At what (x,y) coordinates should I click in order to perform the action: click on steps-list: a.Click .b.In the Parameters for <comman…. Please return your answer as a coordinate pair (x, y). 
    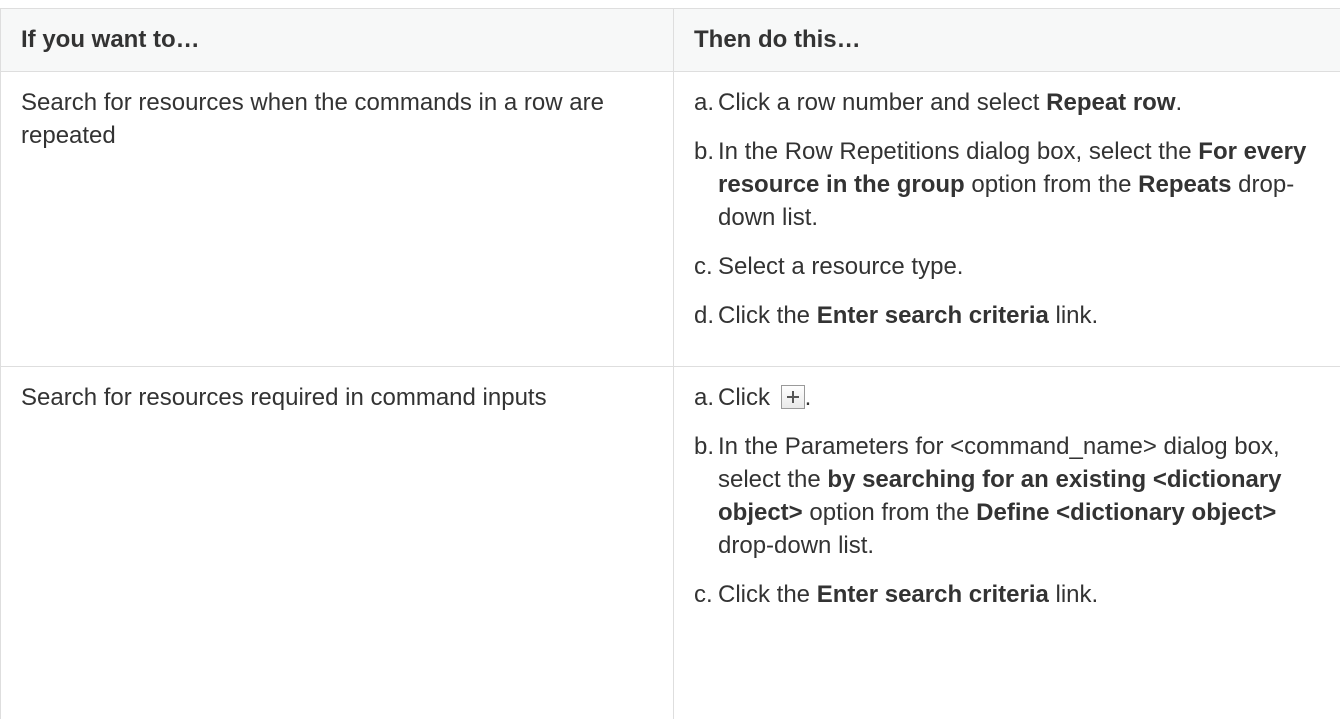
    Looking at the image, I should click on (1007, 496).